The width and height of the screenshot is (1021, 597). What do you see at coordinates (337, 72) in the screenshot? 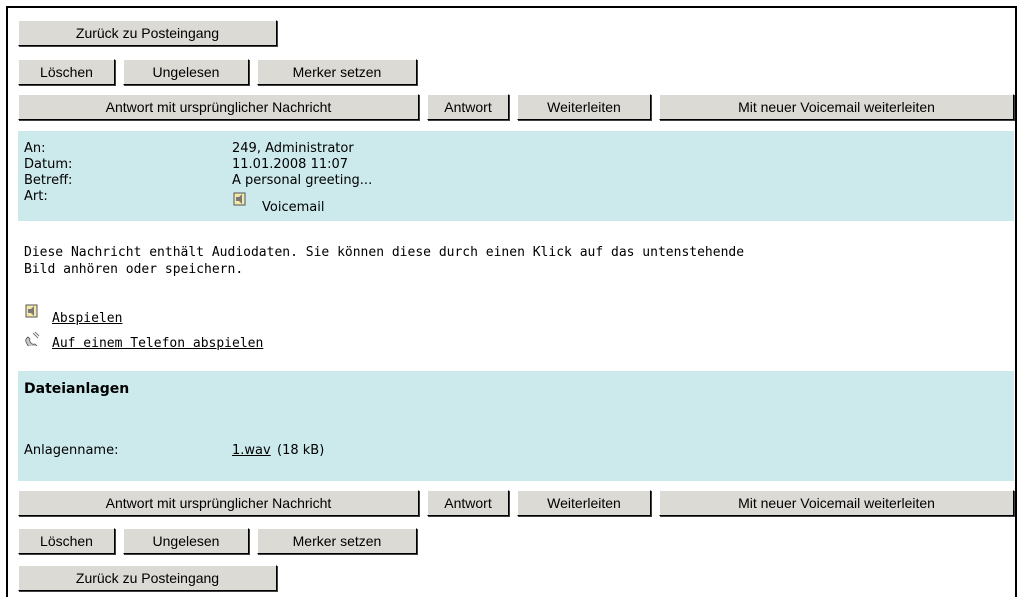
I see `set-flag-button-top: Merker setzen` at bounding box center [337, 72].